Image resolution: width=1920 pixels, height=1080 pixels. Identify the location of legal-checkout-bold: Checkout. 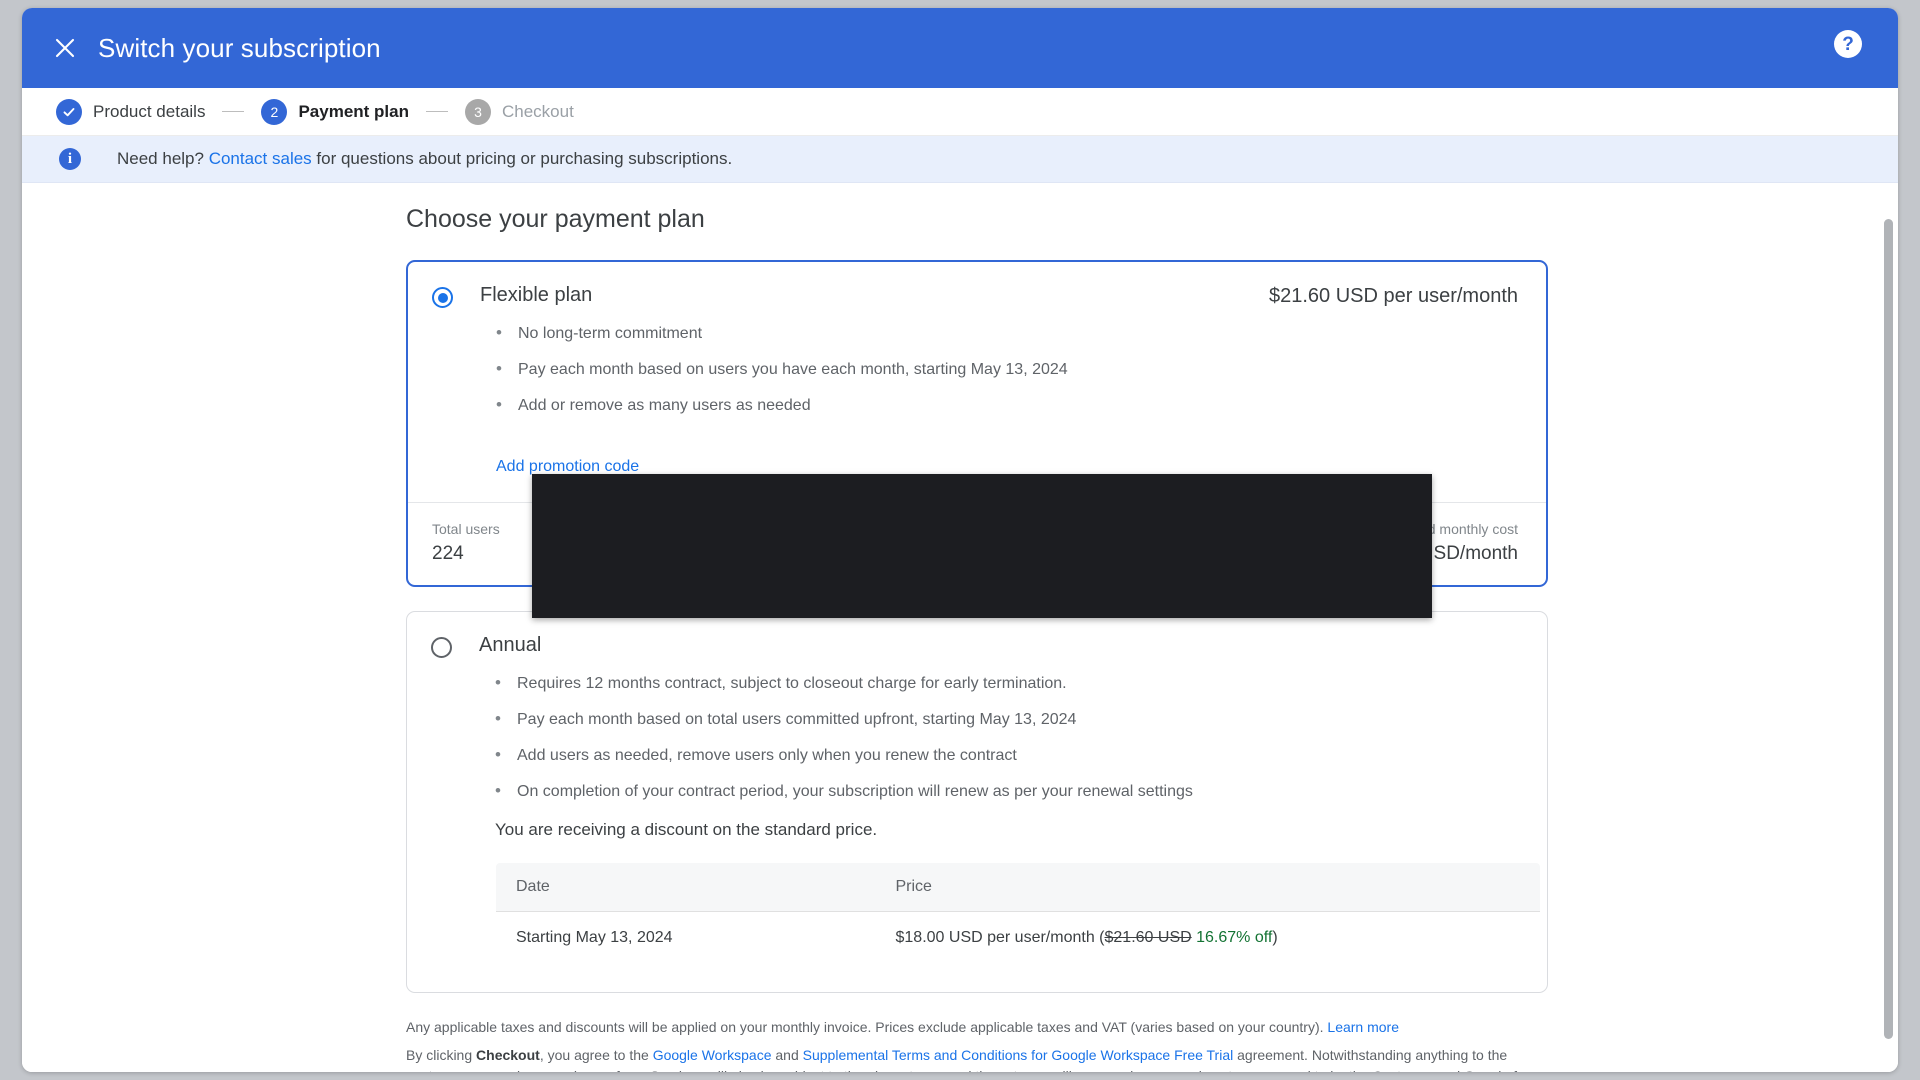
(508, 1055).